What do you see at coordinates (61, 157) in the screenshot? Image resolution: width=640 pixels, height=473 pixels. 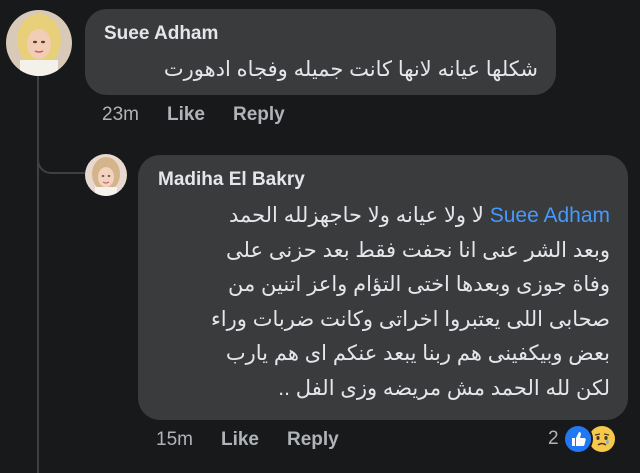 I see `reply-connector` at bounding box center [61, 157].